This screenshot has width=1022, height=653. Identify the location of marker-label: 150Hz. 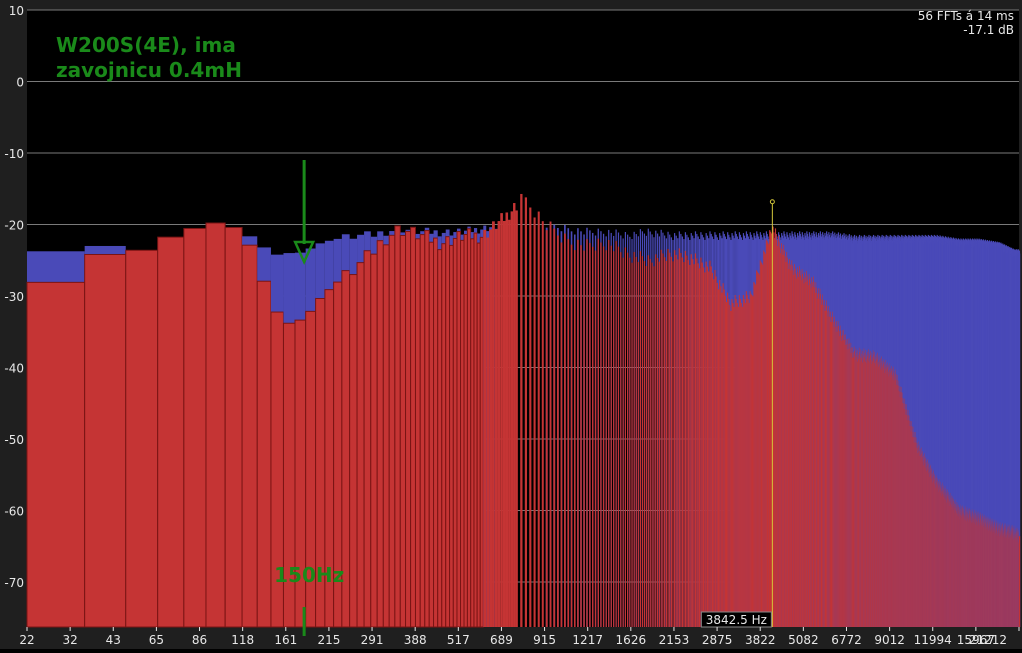
(309, 575).